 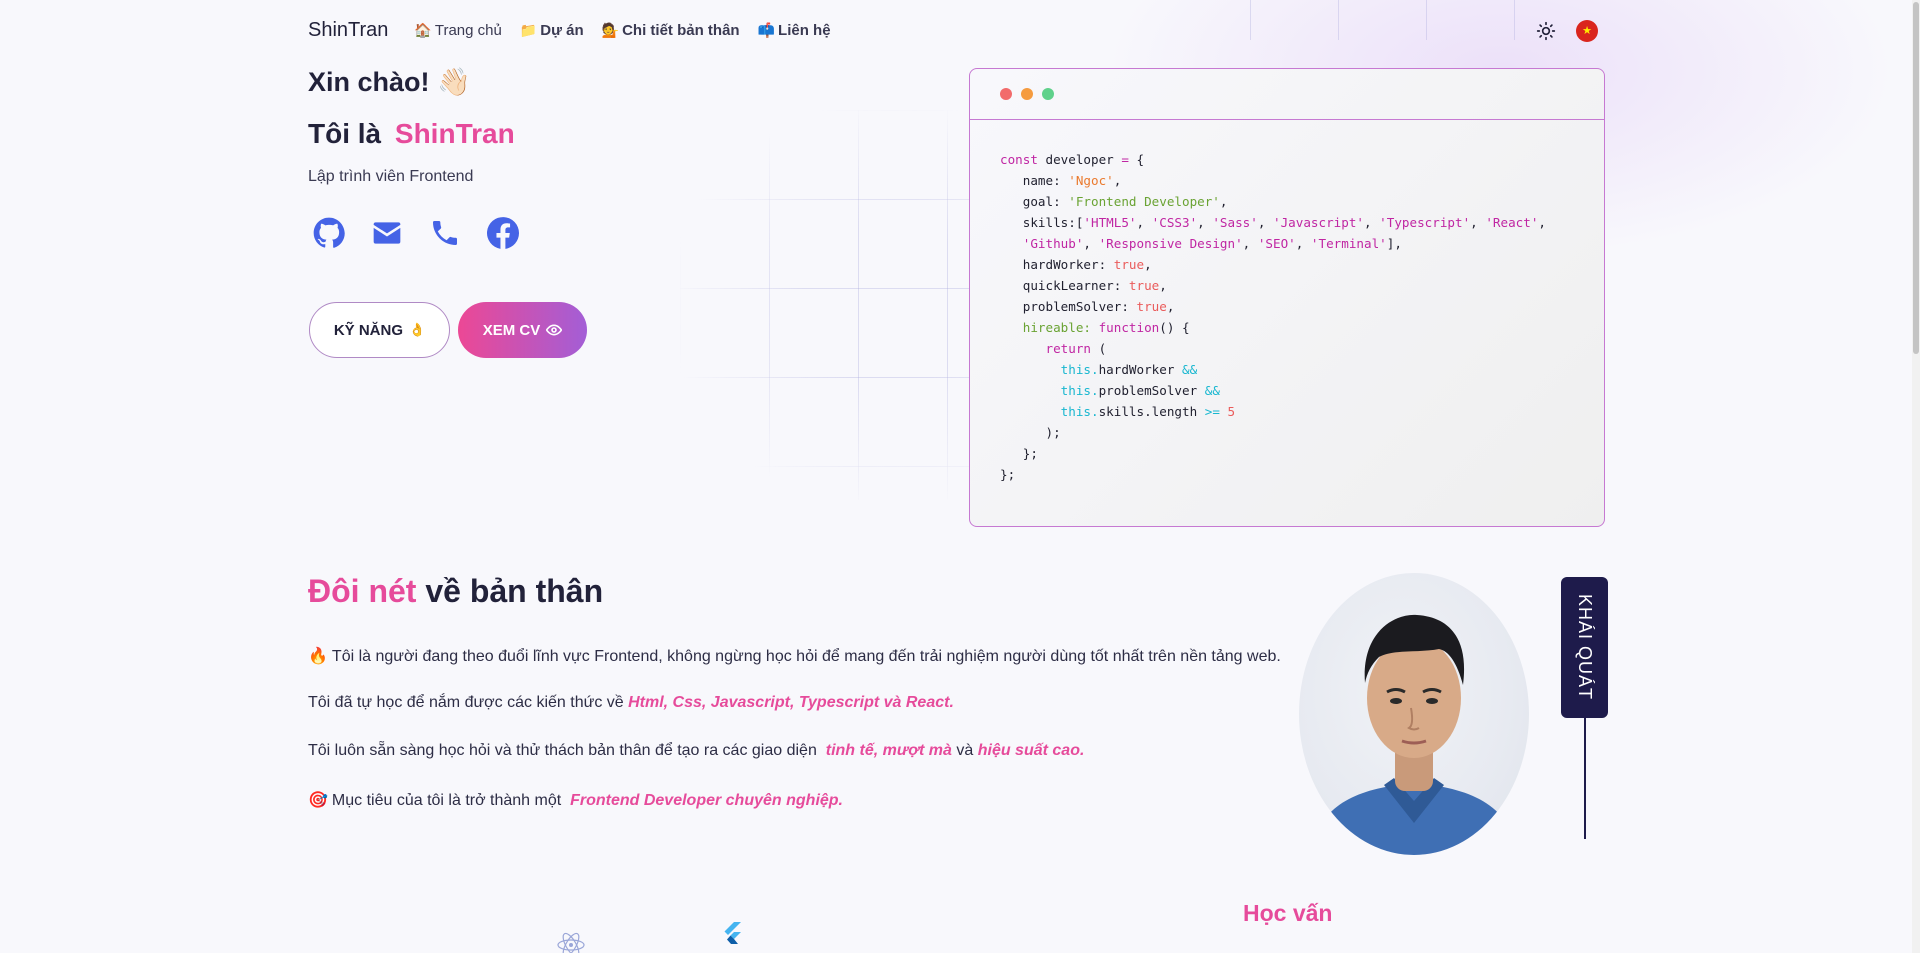 What do you see at coordinates (446, 800) in the screenshot?
I see `about-paragraph-4-text: Mục tiêu của tôi là trở thành một` at bounding box center [446, 800].